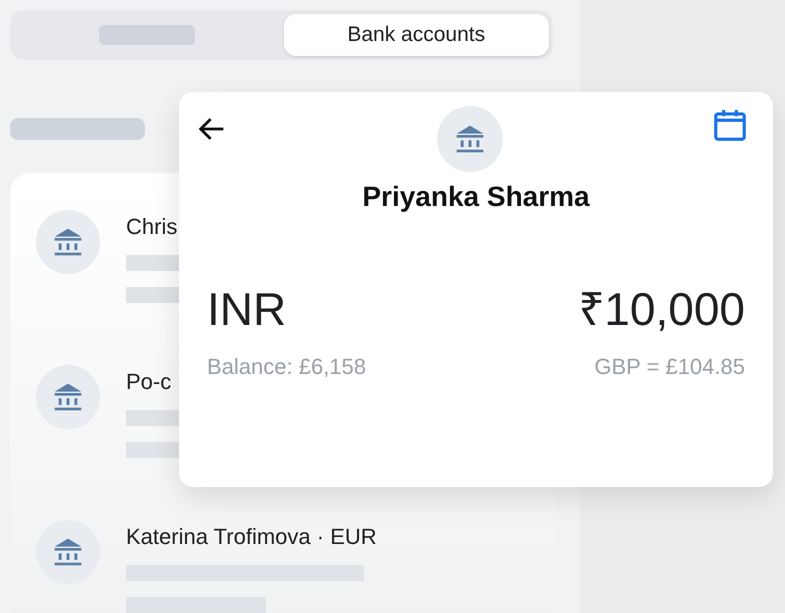 This screenshot has height=613, width=785. What do you see at coordinates (416, 35) in the screenshot?
I see `tab: Bank accounts` at bounding box center [416, 35].